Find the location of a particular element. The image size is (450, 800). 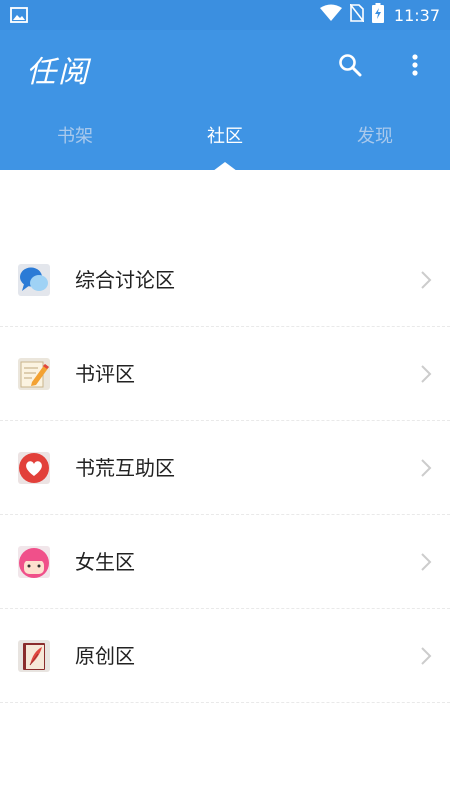

more-vertical-icon is located at coordinates (415, 67).